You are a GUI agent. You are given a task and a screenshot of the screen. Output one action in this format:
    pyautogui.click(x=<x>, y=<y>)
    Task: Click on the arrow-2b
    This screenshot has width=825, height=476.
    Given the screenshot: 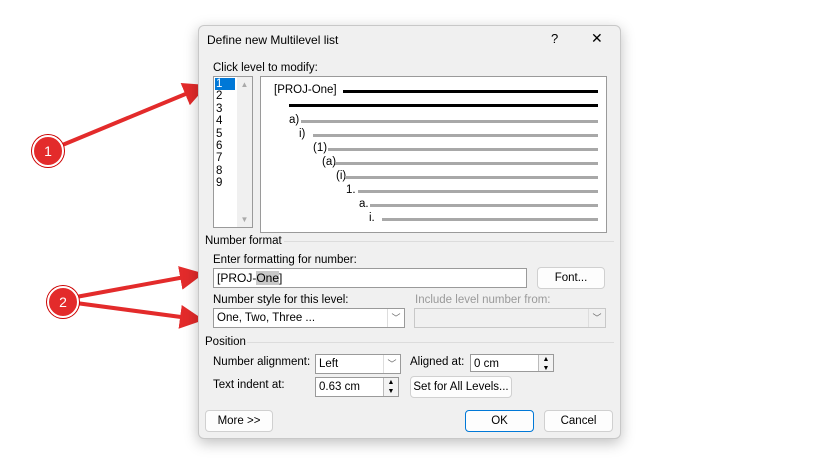 What is the action you would take?
    pyautogui.click(x=139, y=315)
    